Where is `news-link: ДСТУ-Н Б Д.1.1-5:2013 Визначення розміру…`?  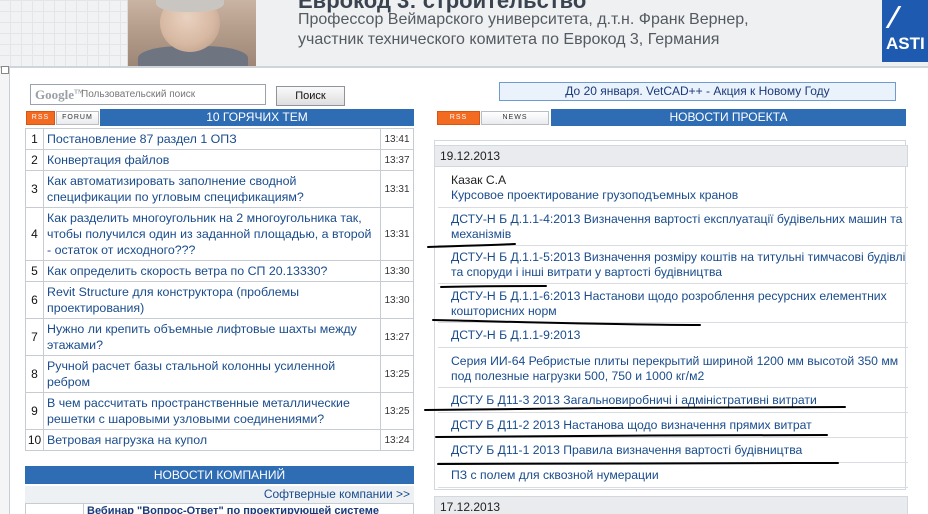
news-link: ДСТУ-Н Б Д.1.1-5:2013 Визначення розміру… is located at coordinates (679, 265).